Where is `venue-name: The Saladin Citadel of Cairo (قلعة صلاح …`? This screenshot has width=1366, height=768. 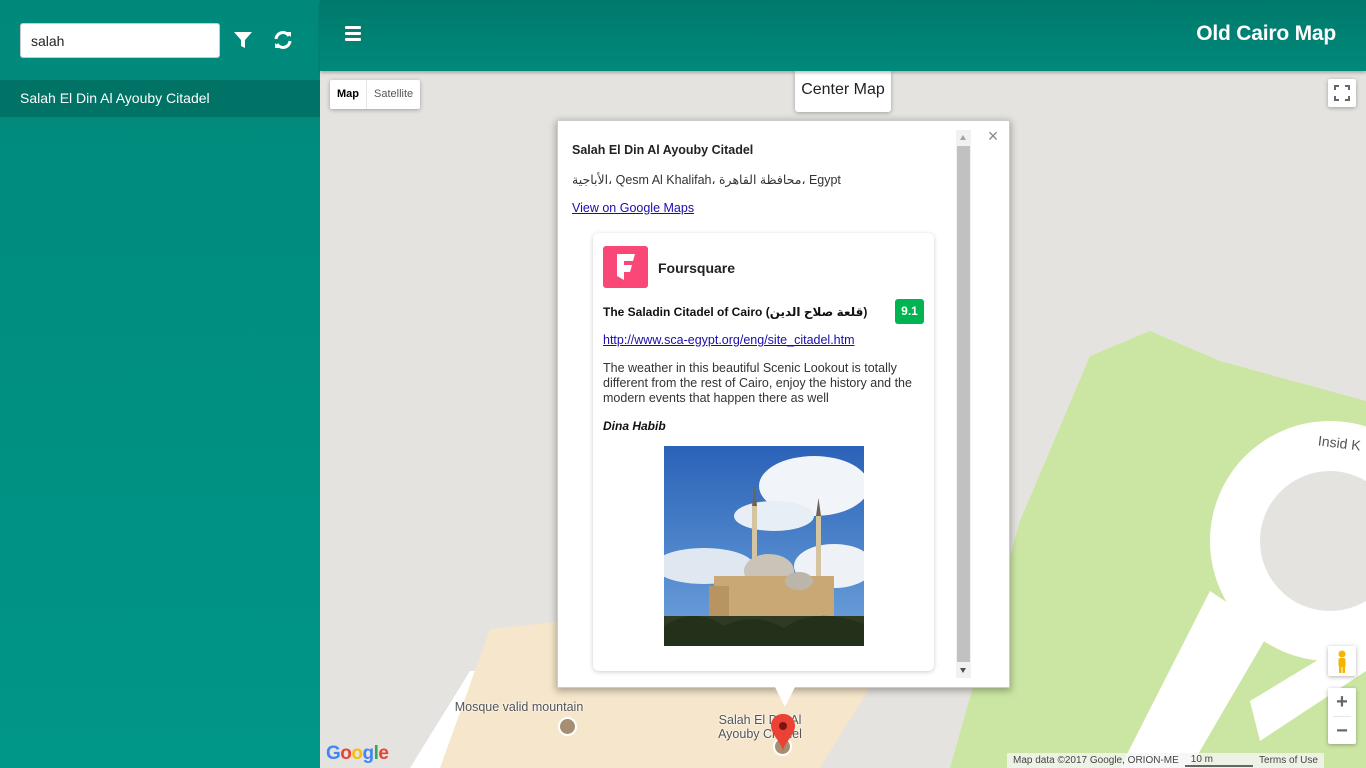
venue-name: The Saladin Citadel of Cairo (قلعة صلاح … is located at coordinates (735, 312).